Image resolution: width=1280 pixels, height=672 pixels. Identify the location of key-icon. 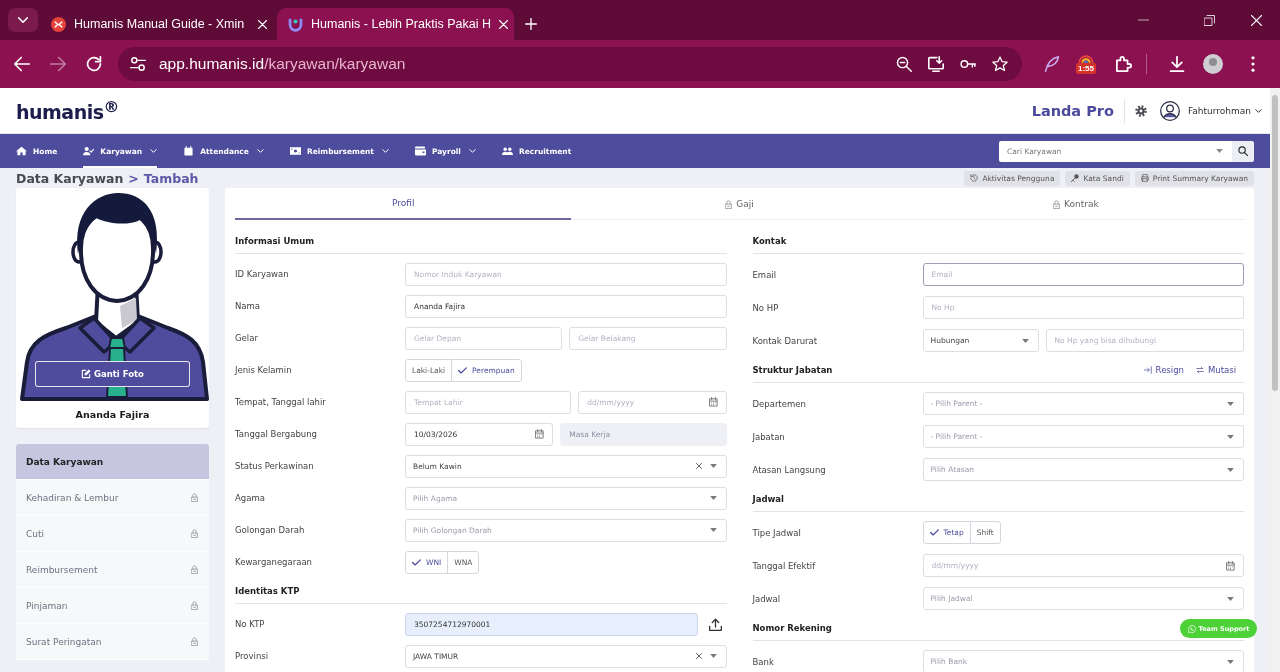
(1075, 178).